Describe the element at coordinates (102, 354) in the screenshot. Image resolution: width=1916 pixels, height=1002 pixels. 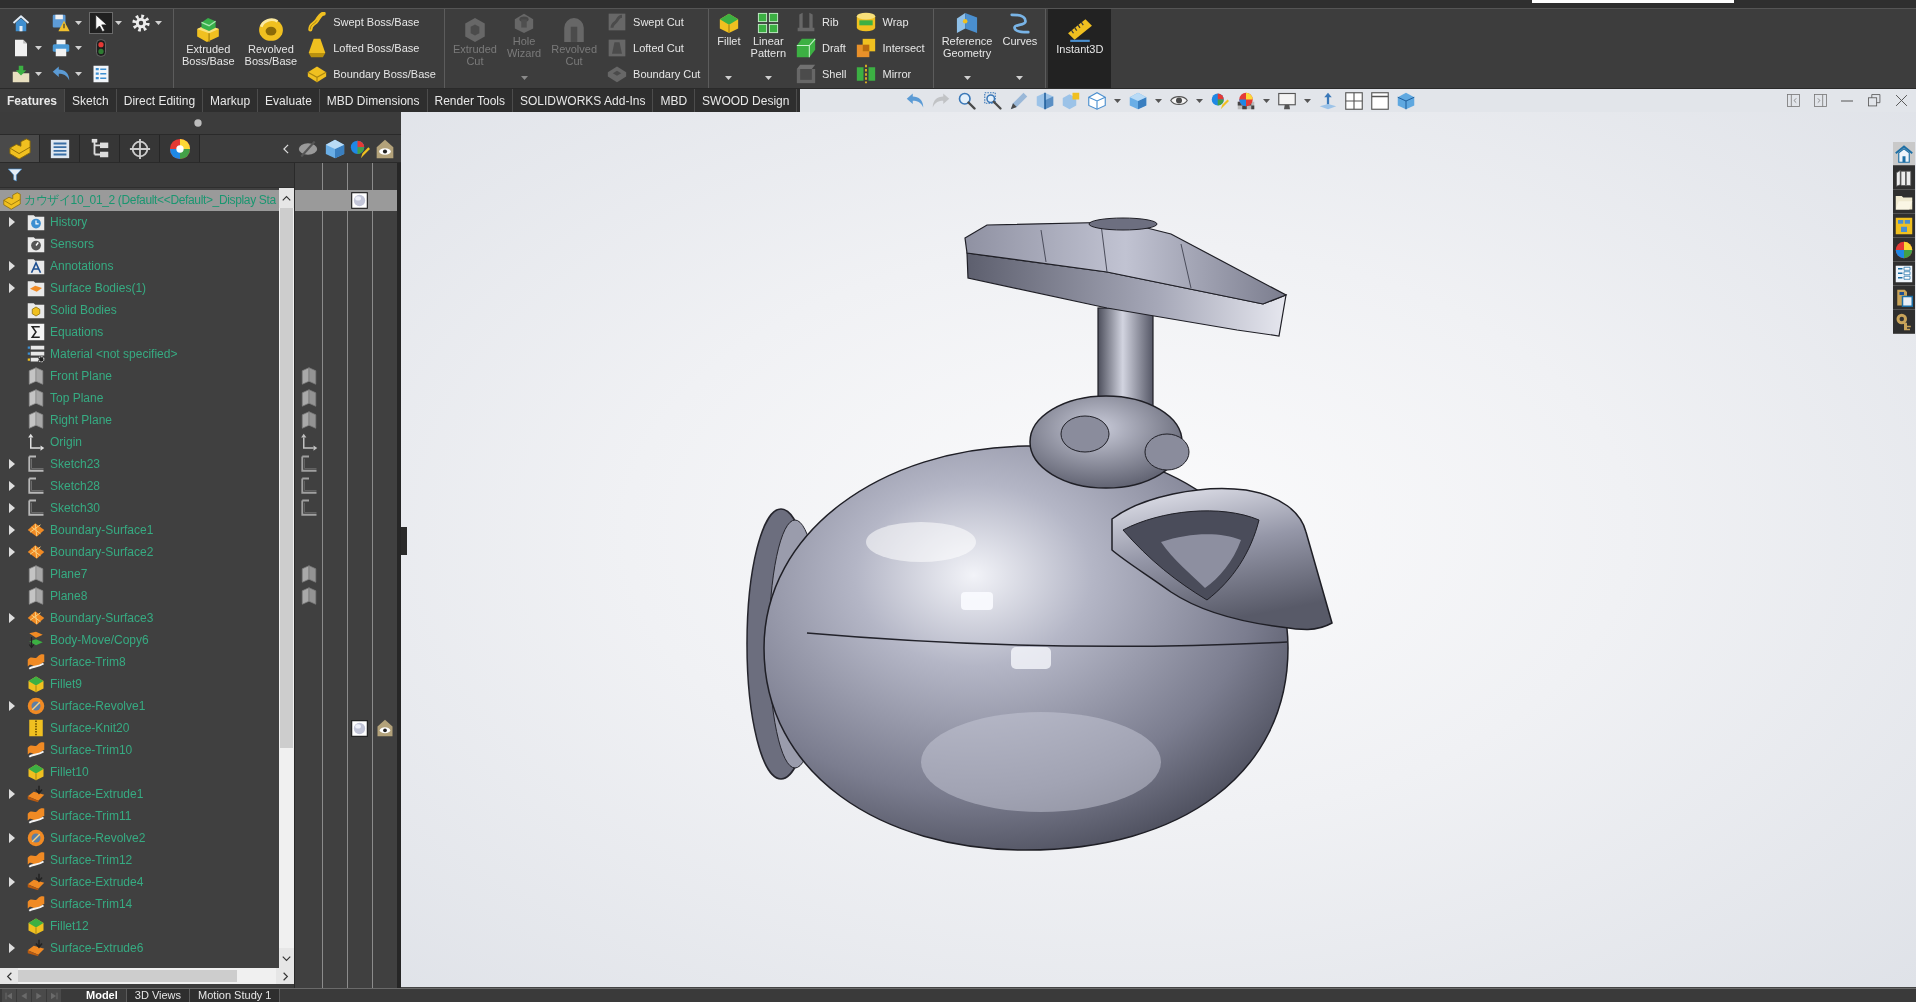
I see `feature-tree-item: Material <not specified>` at that location.